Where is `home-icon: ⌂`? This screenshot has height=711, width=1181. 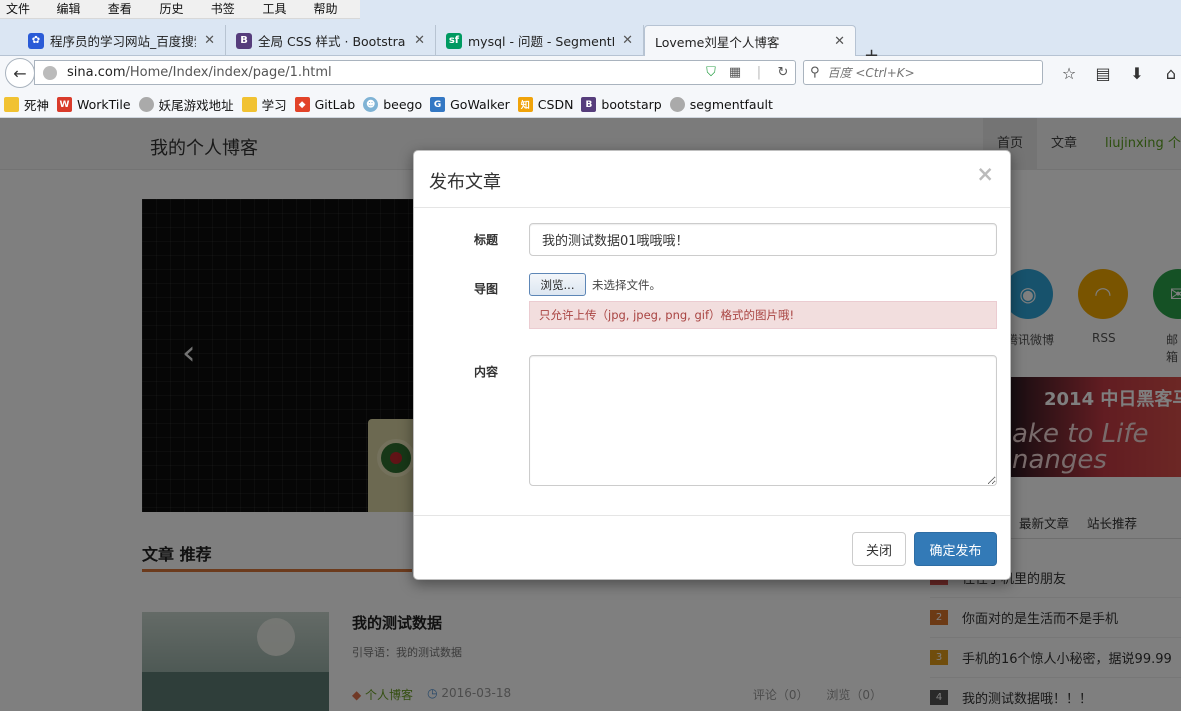
home-icon: ⌂ is located at coordinates (1167, 73).